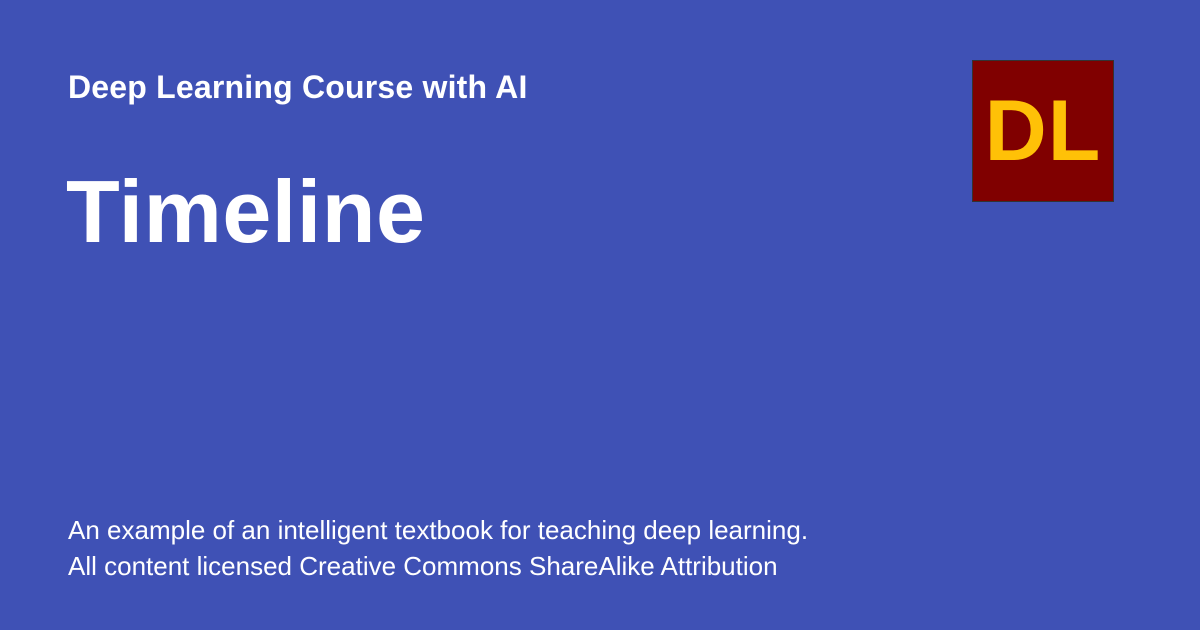 The width and height of the screenshot is (1200, 630). I want to click on logo-text: DL, so click(1043, 131).